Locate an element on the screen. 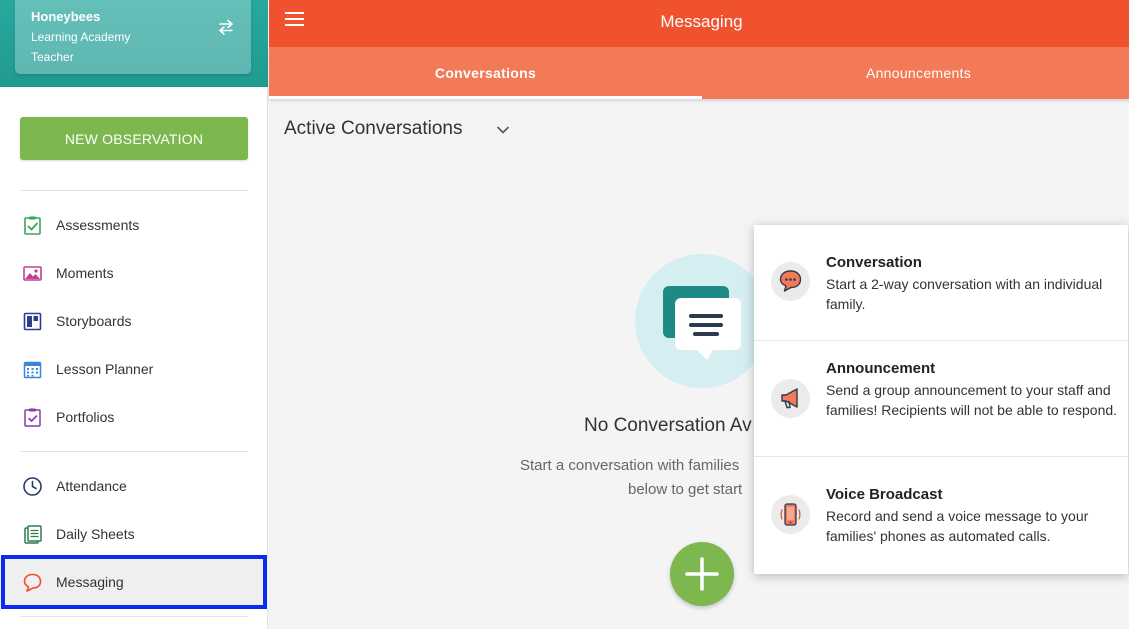  calendar-icon is located at coordinates (32, 370).